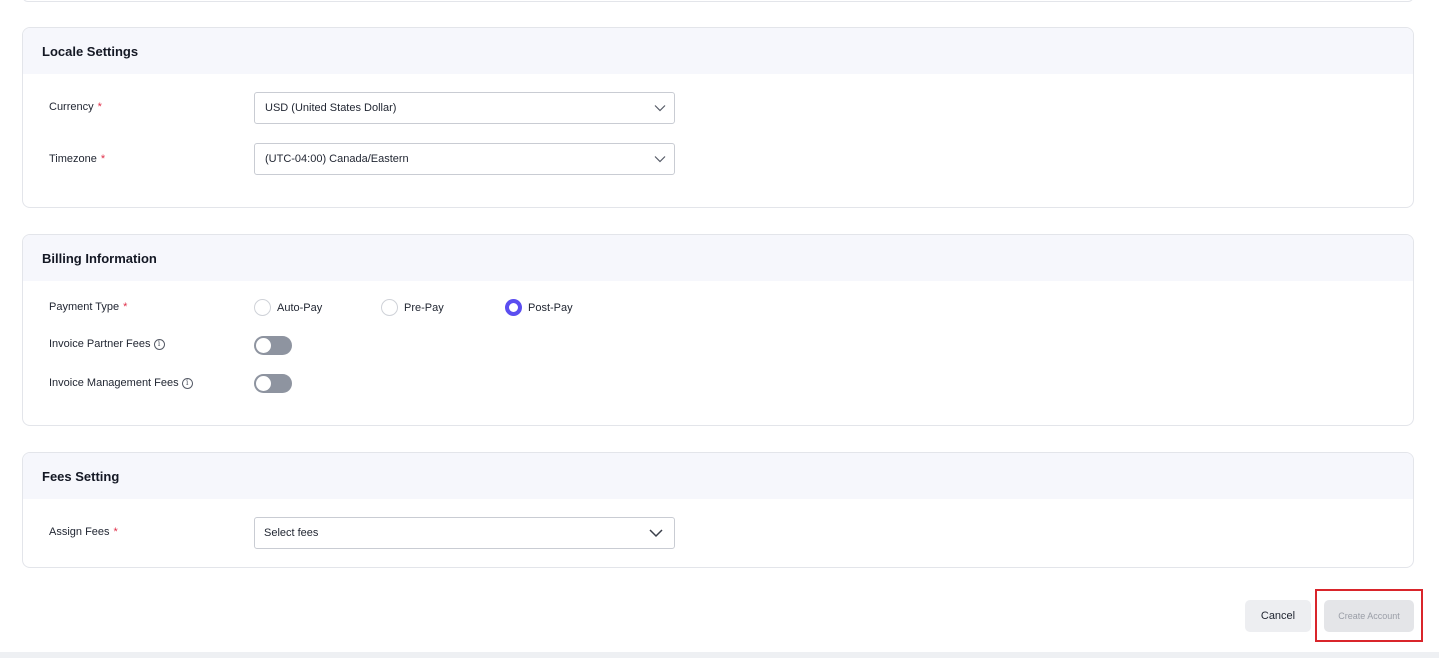 This screenshot has width=1439, height=658. I want to click on currency-select: USD (United States Dollar), so click(464, 108).